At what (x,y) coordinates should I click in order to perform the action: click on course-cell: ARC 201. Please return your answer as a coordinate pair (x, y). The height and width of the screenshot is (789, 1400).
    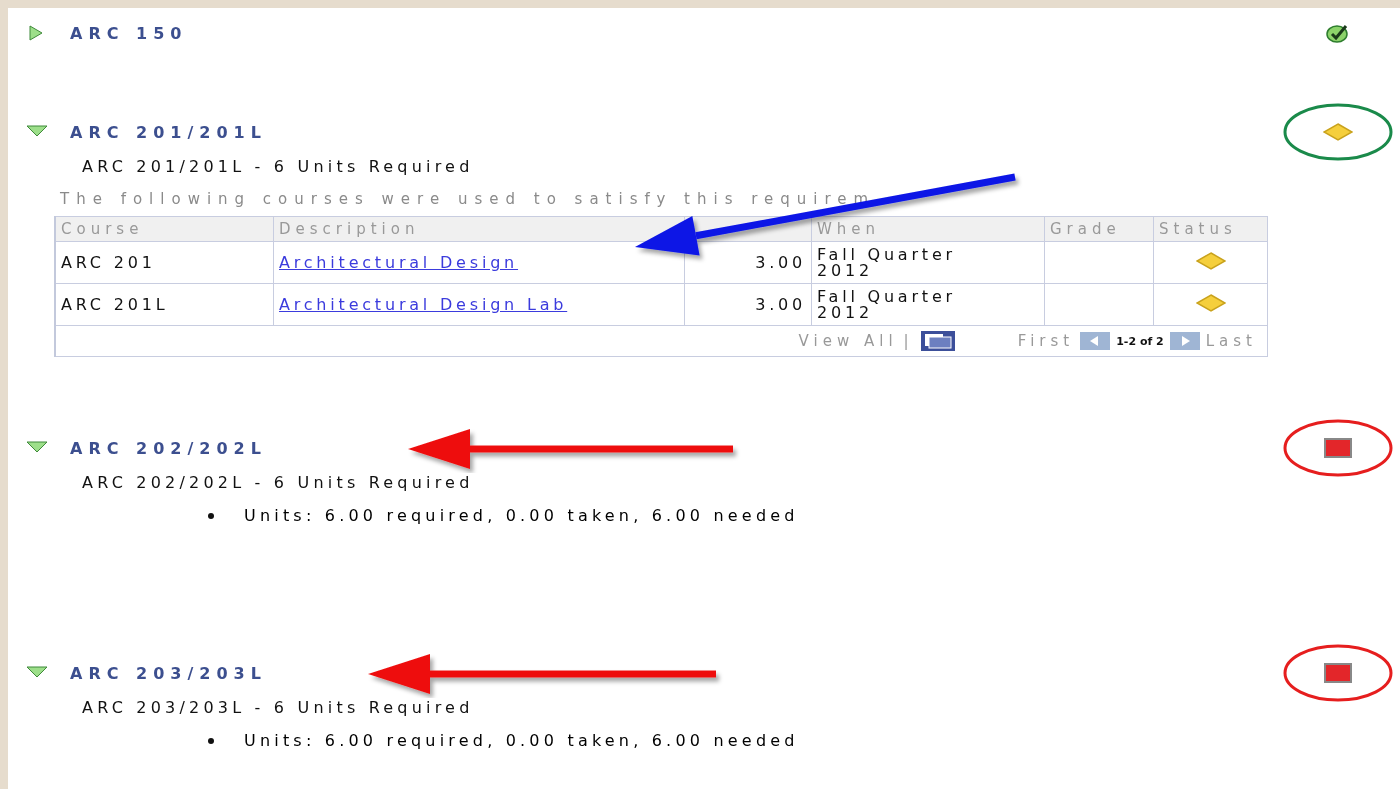
    Looking at the image, I should click on (164, 262).